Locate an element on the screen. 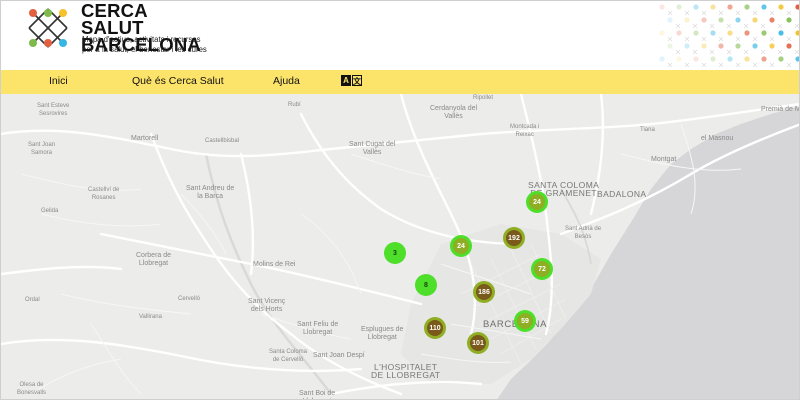 The image size is (800, 400). map-label-sant-joan-samora: Sant Joan Samora is located at coordinates (42, 149).